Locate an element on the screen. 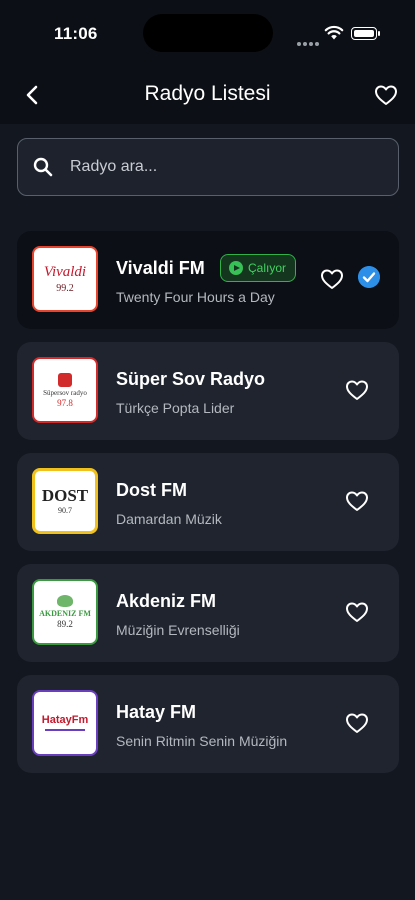 The image size is (415, 900). station-logo-vivaldi-fm: Vivaldi 99.2 is located at coordinates (65, 279).